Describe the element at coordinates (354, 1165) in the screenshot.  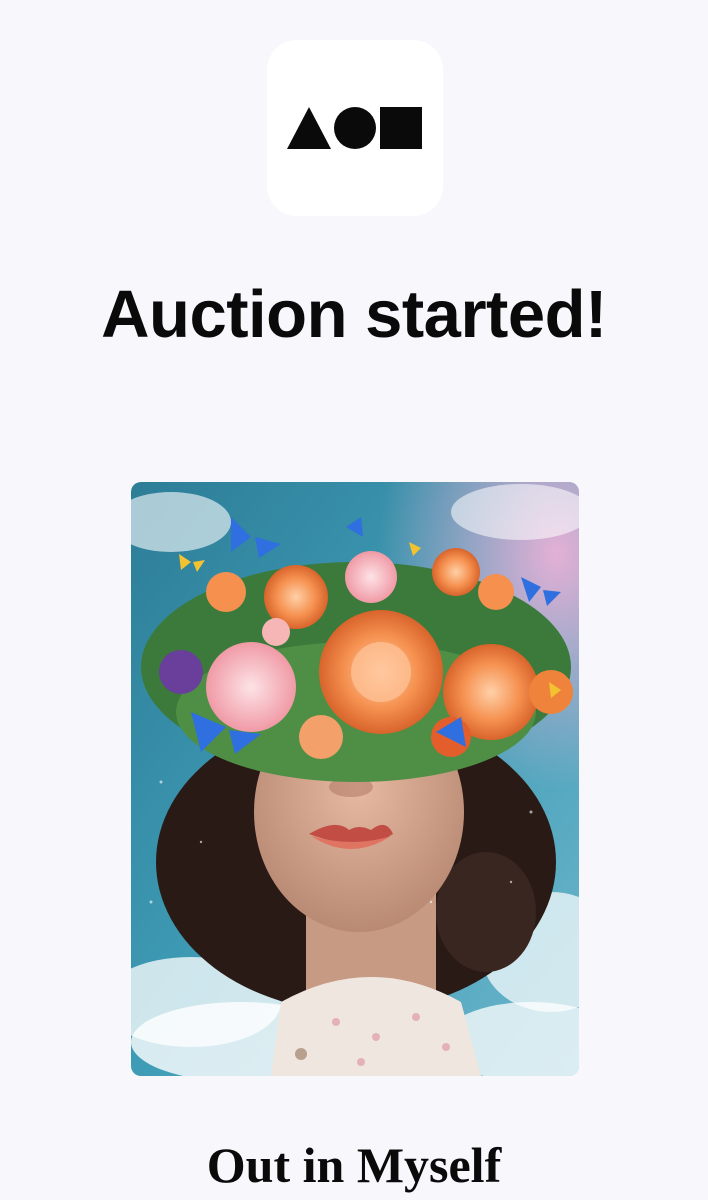
I see `artwork-title: Out in Myself` at that location.